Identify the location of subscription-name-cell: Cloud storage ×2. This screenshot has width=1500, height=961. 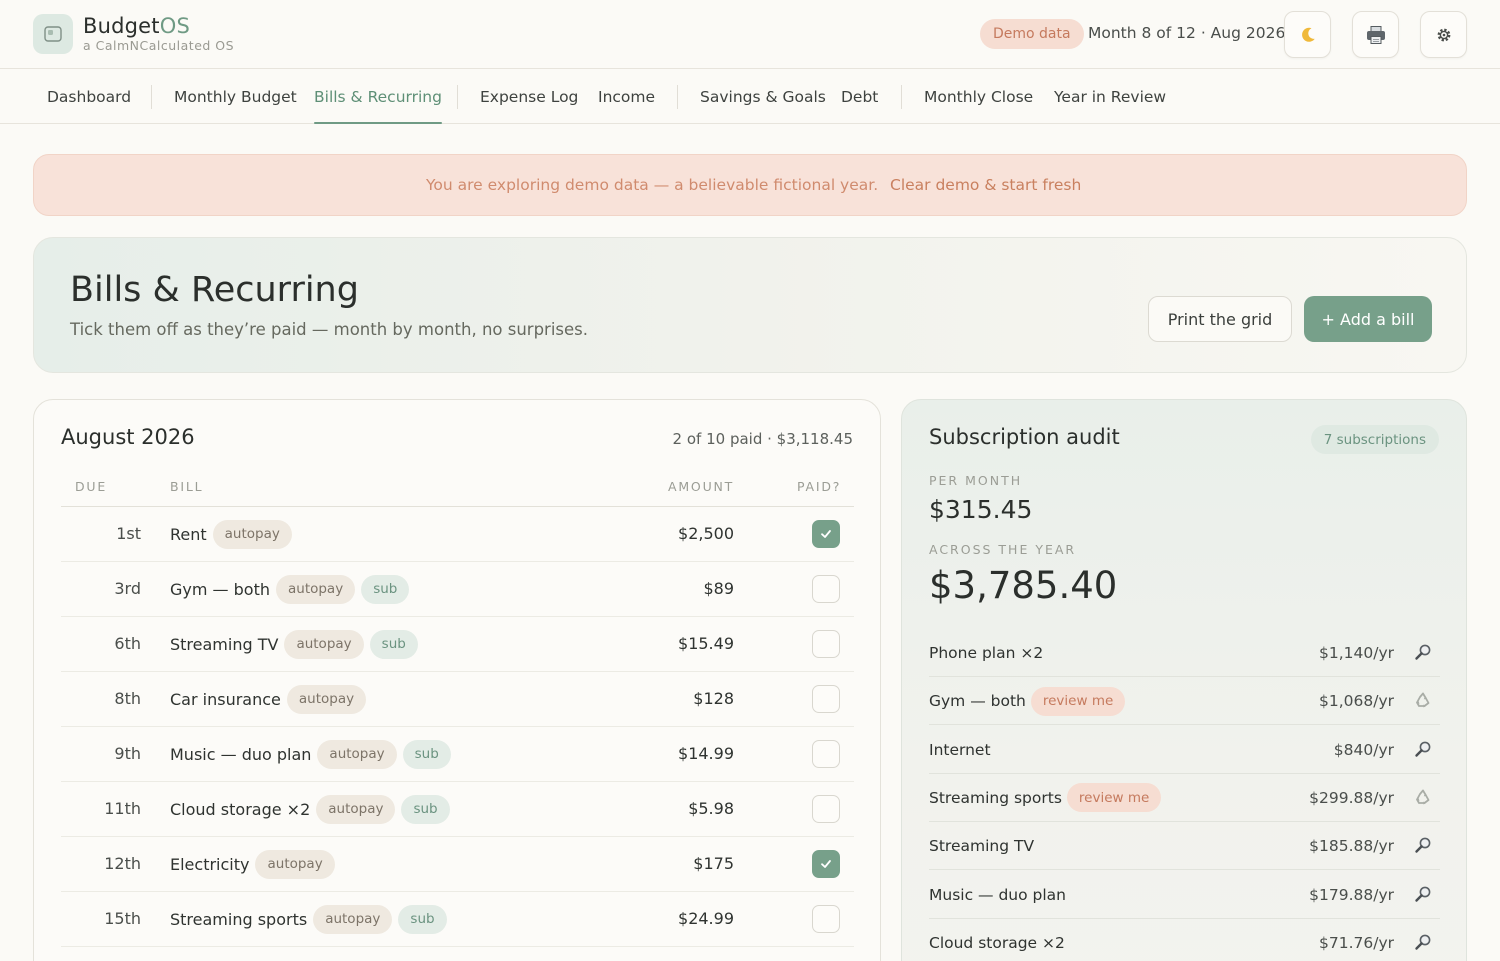
(999, 943).